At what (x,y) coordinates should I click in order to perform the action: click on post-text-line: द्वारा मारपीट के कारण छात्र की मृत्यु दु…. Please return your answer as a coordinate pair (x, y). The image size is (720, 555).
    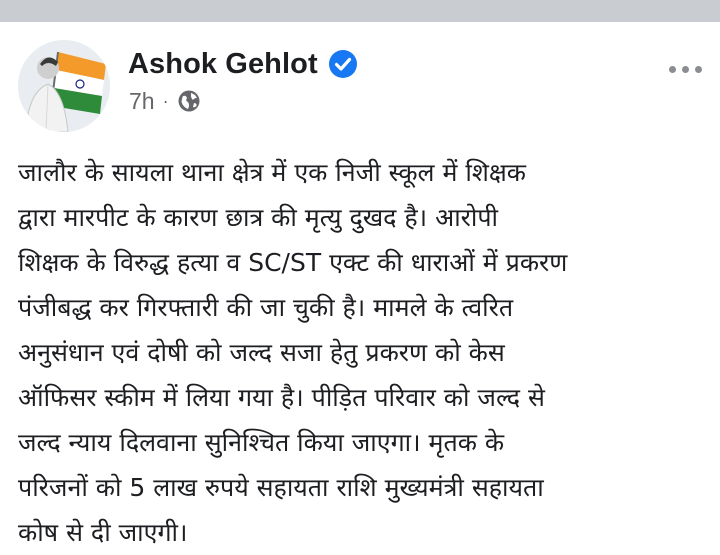
    Looking at the image, I should click on (258, 217).